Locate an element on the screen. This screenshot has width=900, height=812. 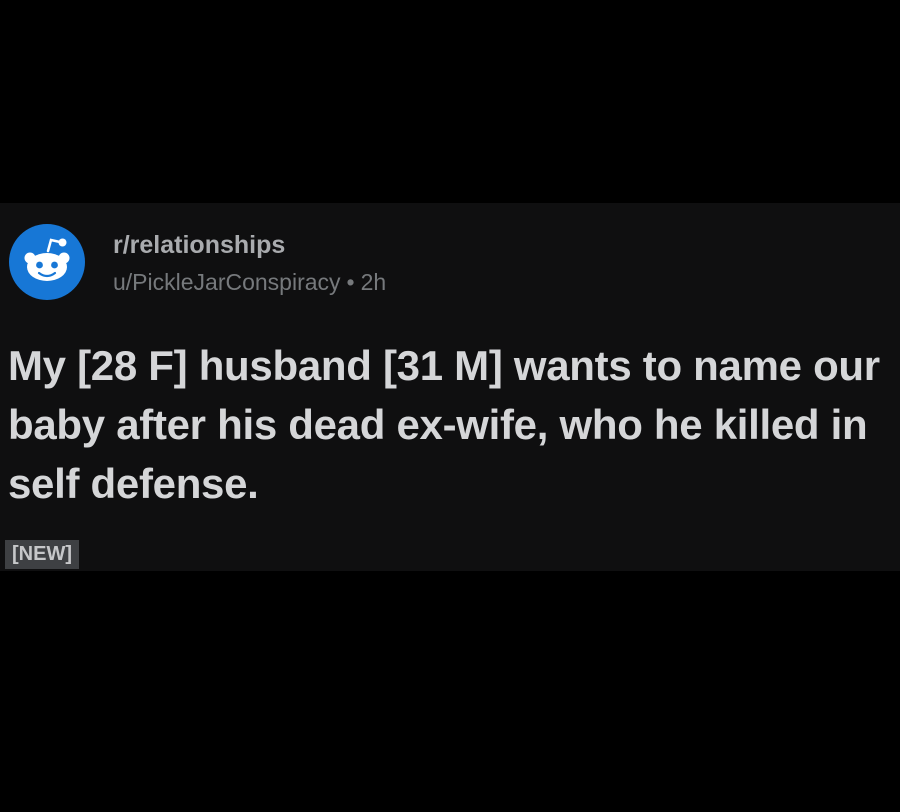
post-age: 2h is located at coordinates (373, 282).